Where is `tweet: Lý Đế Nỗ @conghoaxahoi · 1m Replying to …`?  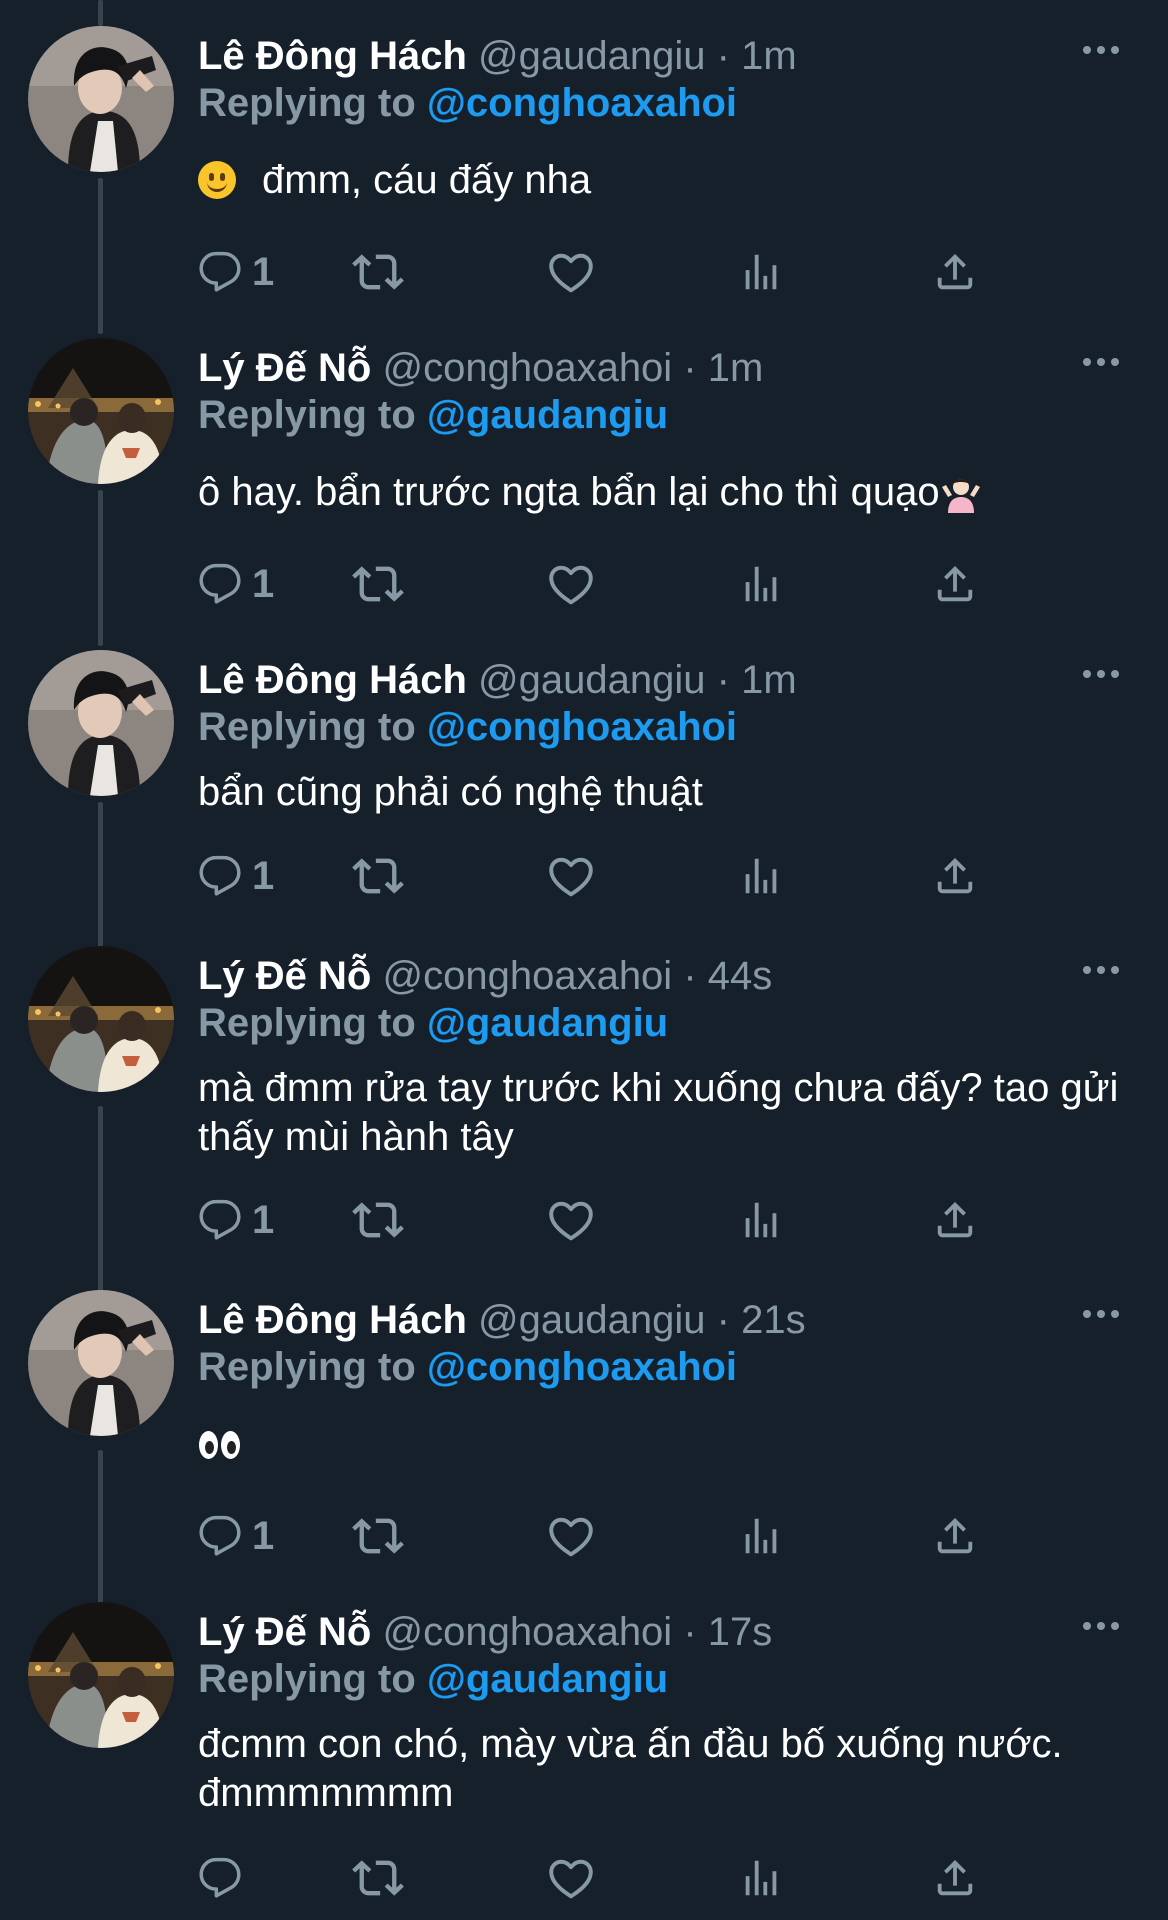 tweet: Lý Đế Nỗ @conghoaxahoi · 1m Replying to … is located at coordinates (584, 481).